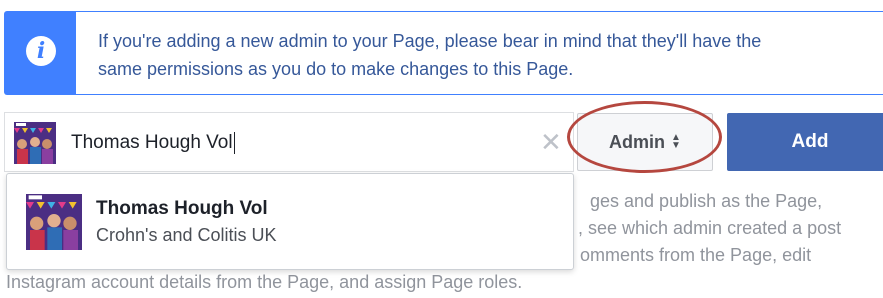  Describe the element at coordinates (805, 142) in the screenshot. I see `add-button: Add` at that location.